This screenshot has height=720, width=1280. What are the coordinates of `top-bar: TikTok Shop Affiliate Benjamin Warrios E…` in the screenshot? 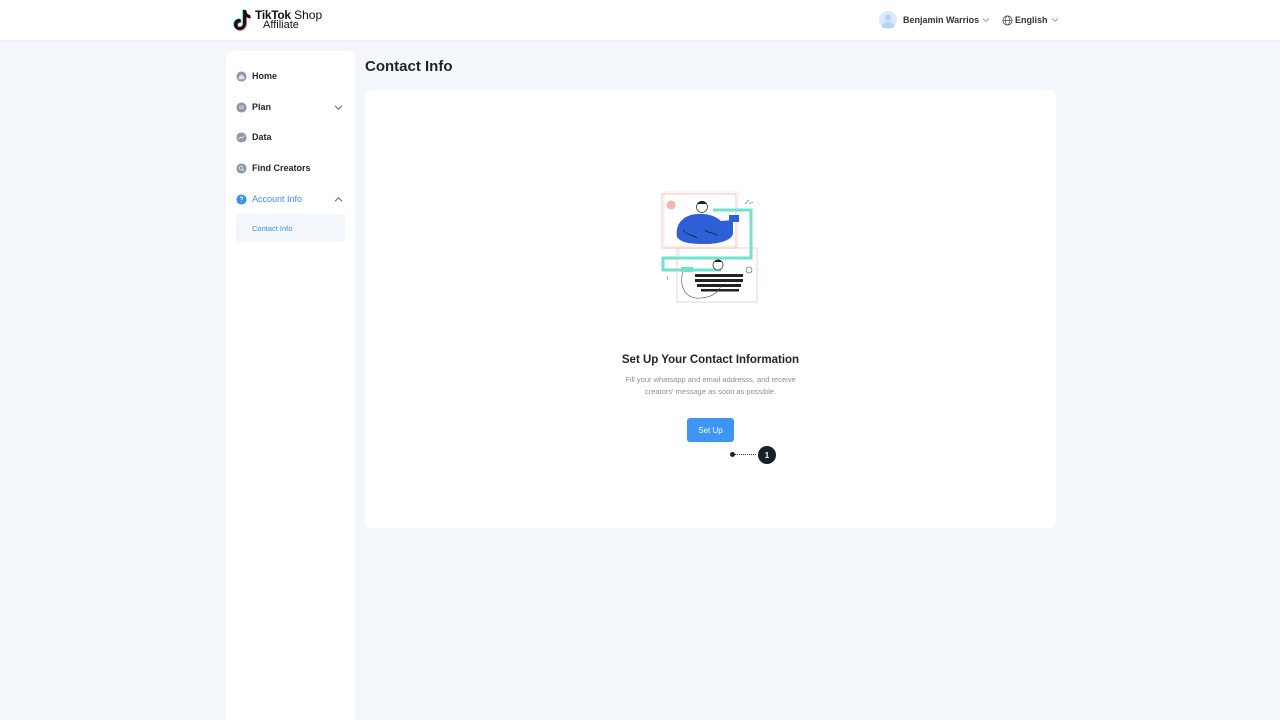 It's located at (640, 20).